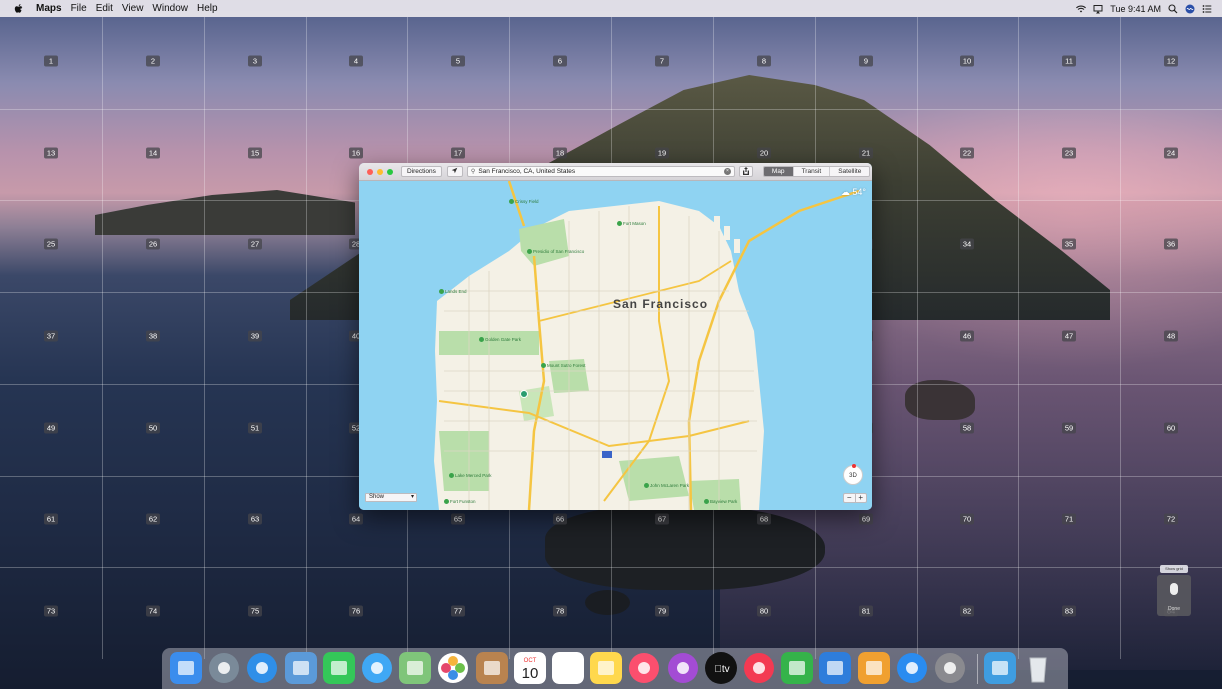  I want to click on dock-system-preferences-icon, so click(950, 668).